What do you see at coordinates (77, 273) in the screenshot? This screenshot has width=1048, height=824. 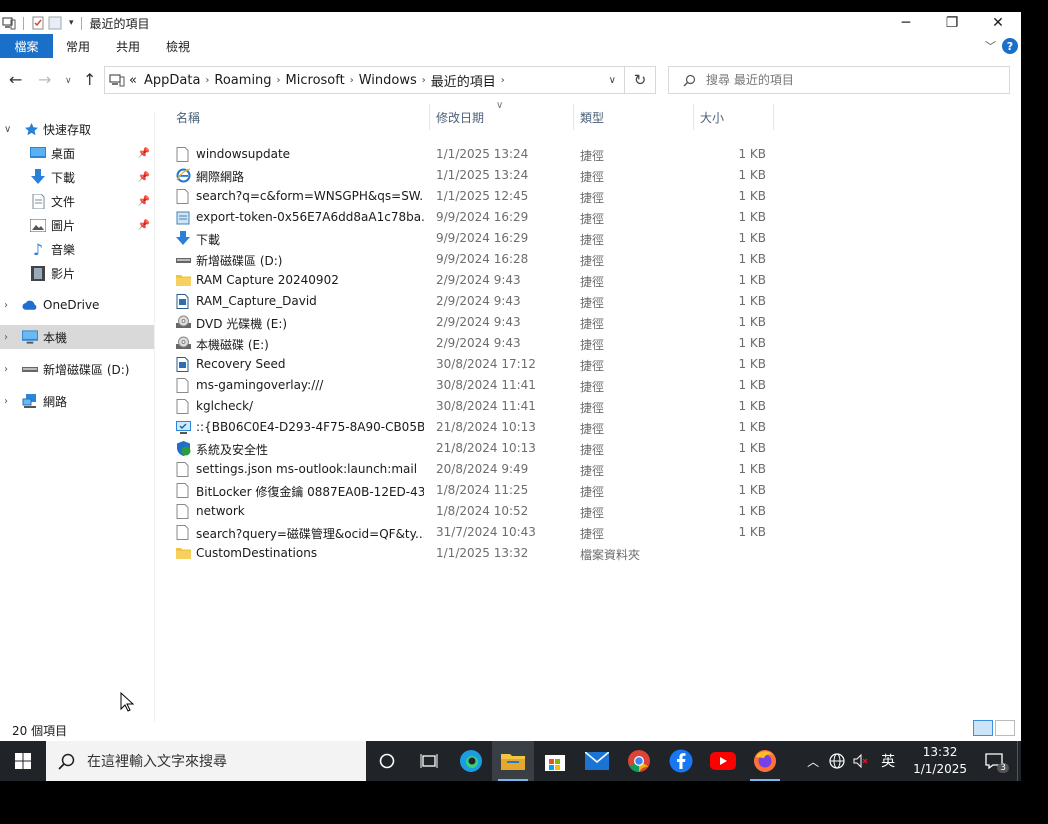 I see `nav-item-videos: 影片` at bounding box center [77, 273].